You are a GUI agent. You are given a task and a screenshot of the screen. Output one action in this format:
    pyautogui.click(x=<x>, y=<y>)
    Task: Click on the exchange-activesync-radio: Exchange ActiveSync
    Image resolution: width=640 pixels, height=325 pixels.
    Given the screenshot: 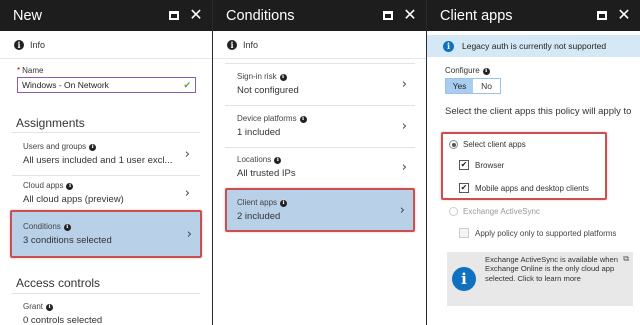 What is the action you would take?
    pyautogui.click(x=494, y=211)
    